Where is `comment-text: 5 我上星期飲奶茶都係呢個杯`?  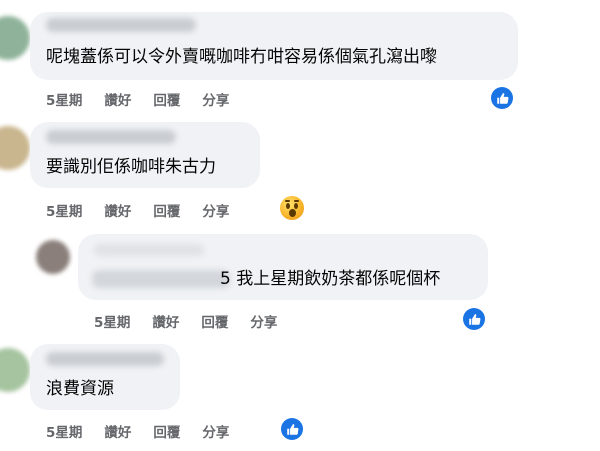 comment-text: 5 我上星期飲奶茶都係呢個杯 is located at coordinates (330, 279).